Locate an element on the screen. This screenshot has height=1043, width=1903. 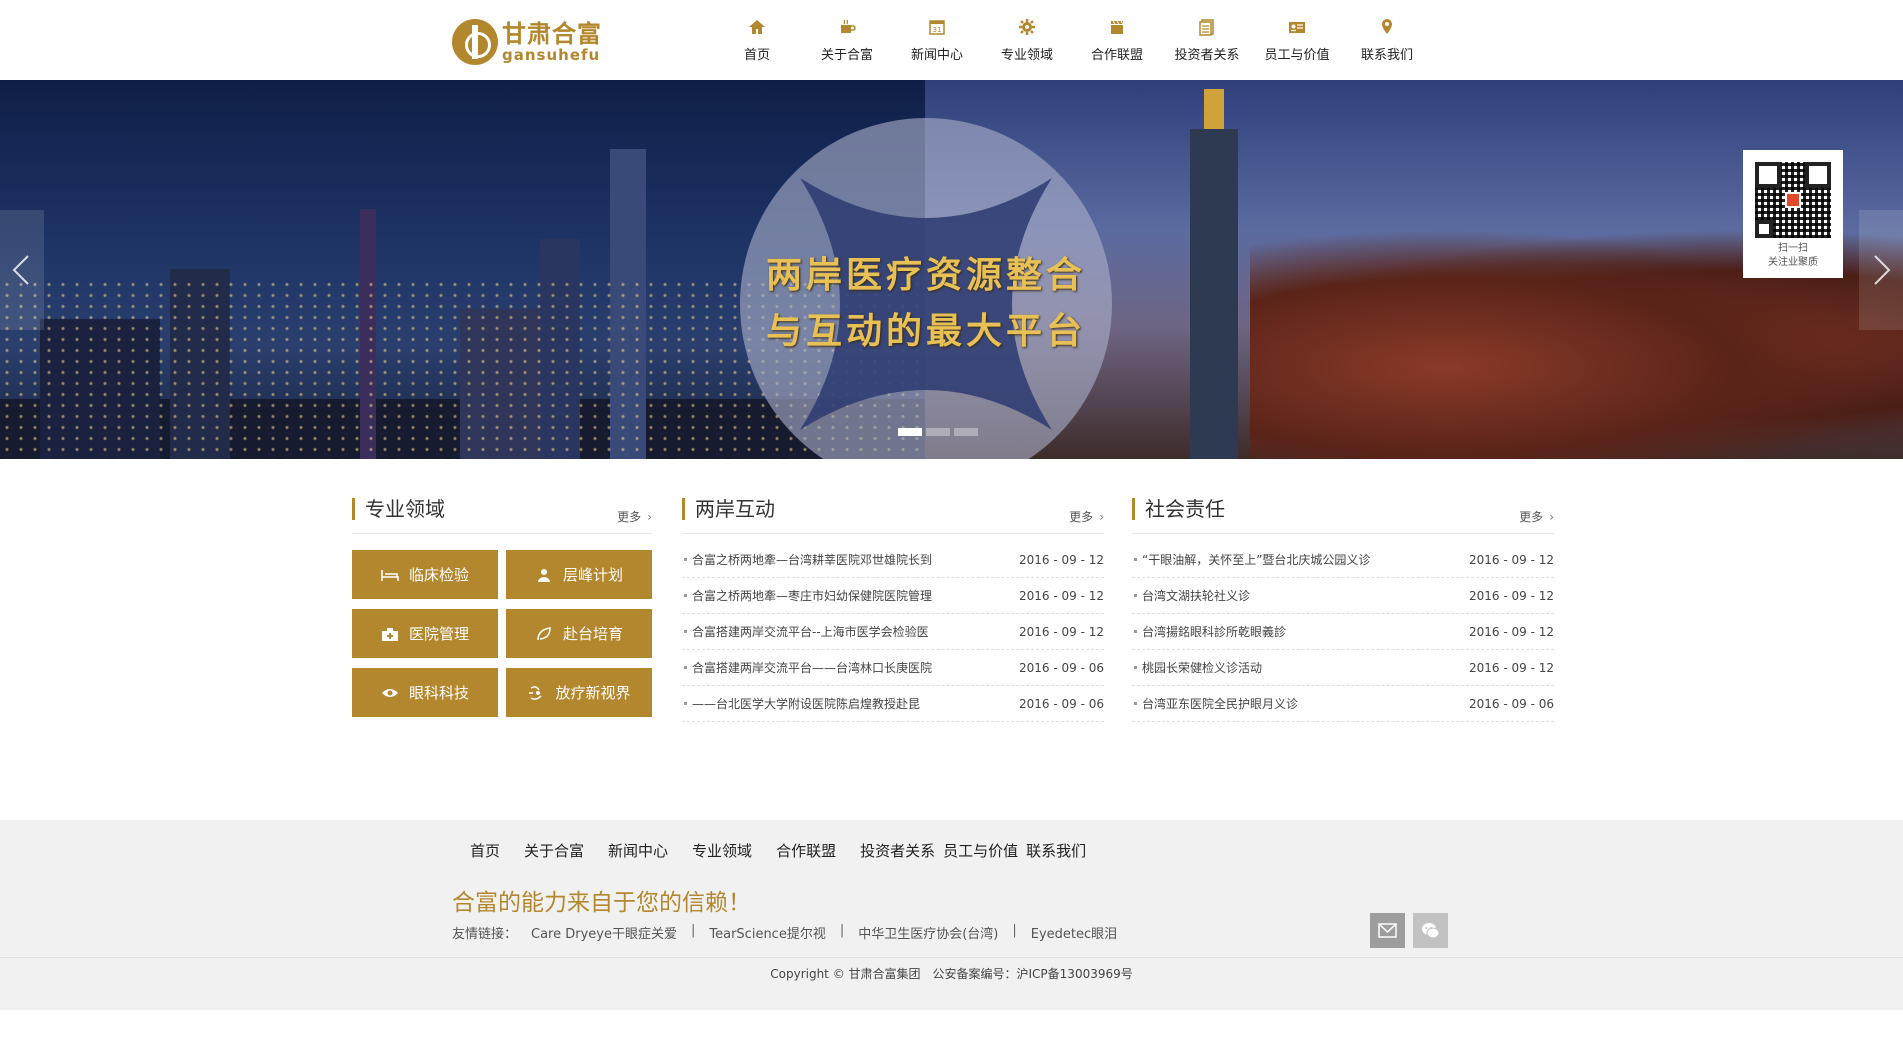
news-title: 台湾亚东医院全民护眼月义诊 is located at coordinates (1215, 703).